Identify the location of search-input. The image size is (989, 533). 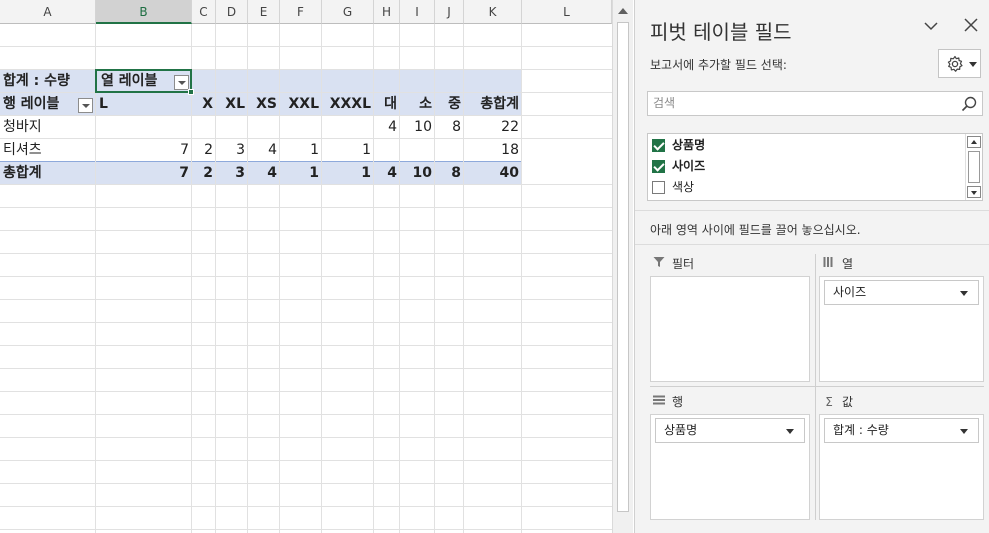
(803, 103).